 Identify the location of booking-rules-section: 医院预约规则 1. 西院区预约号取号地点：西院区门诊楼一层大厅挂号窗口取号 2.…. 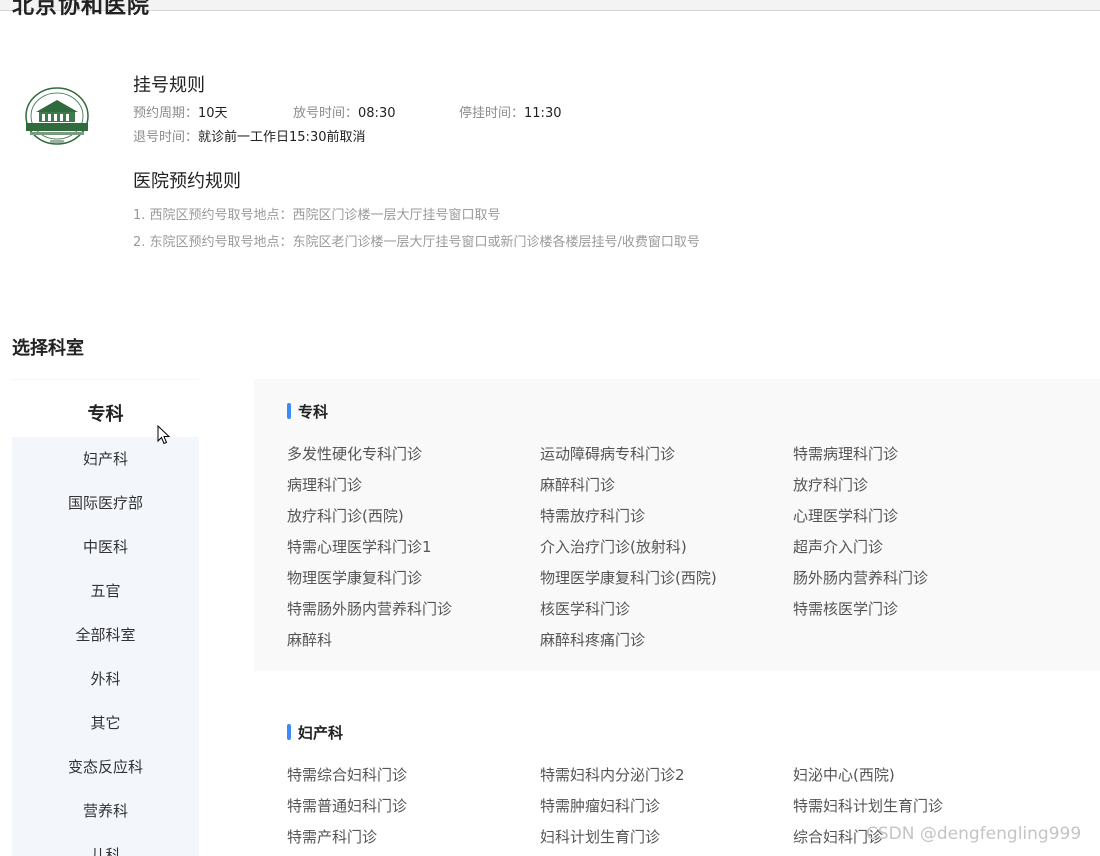
(583, 213).